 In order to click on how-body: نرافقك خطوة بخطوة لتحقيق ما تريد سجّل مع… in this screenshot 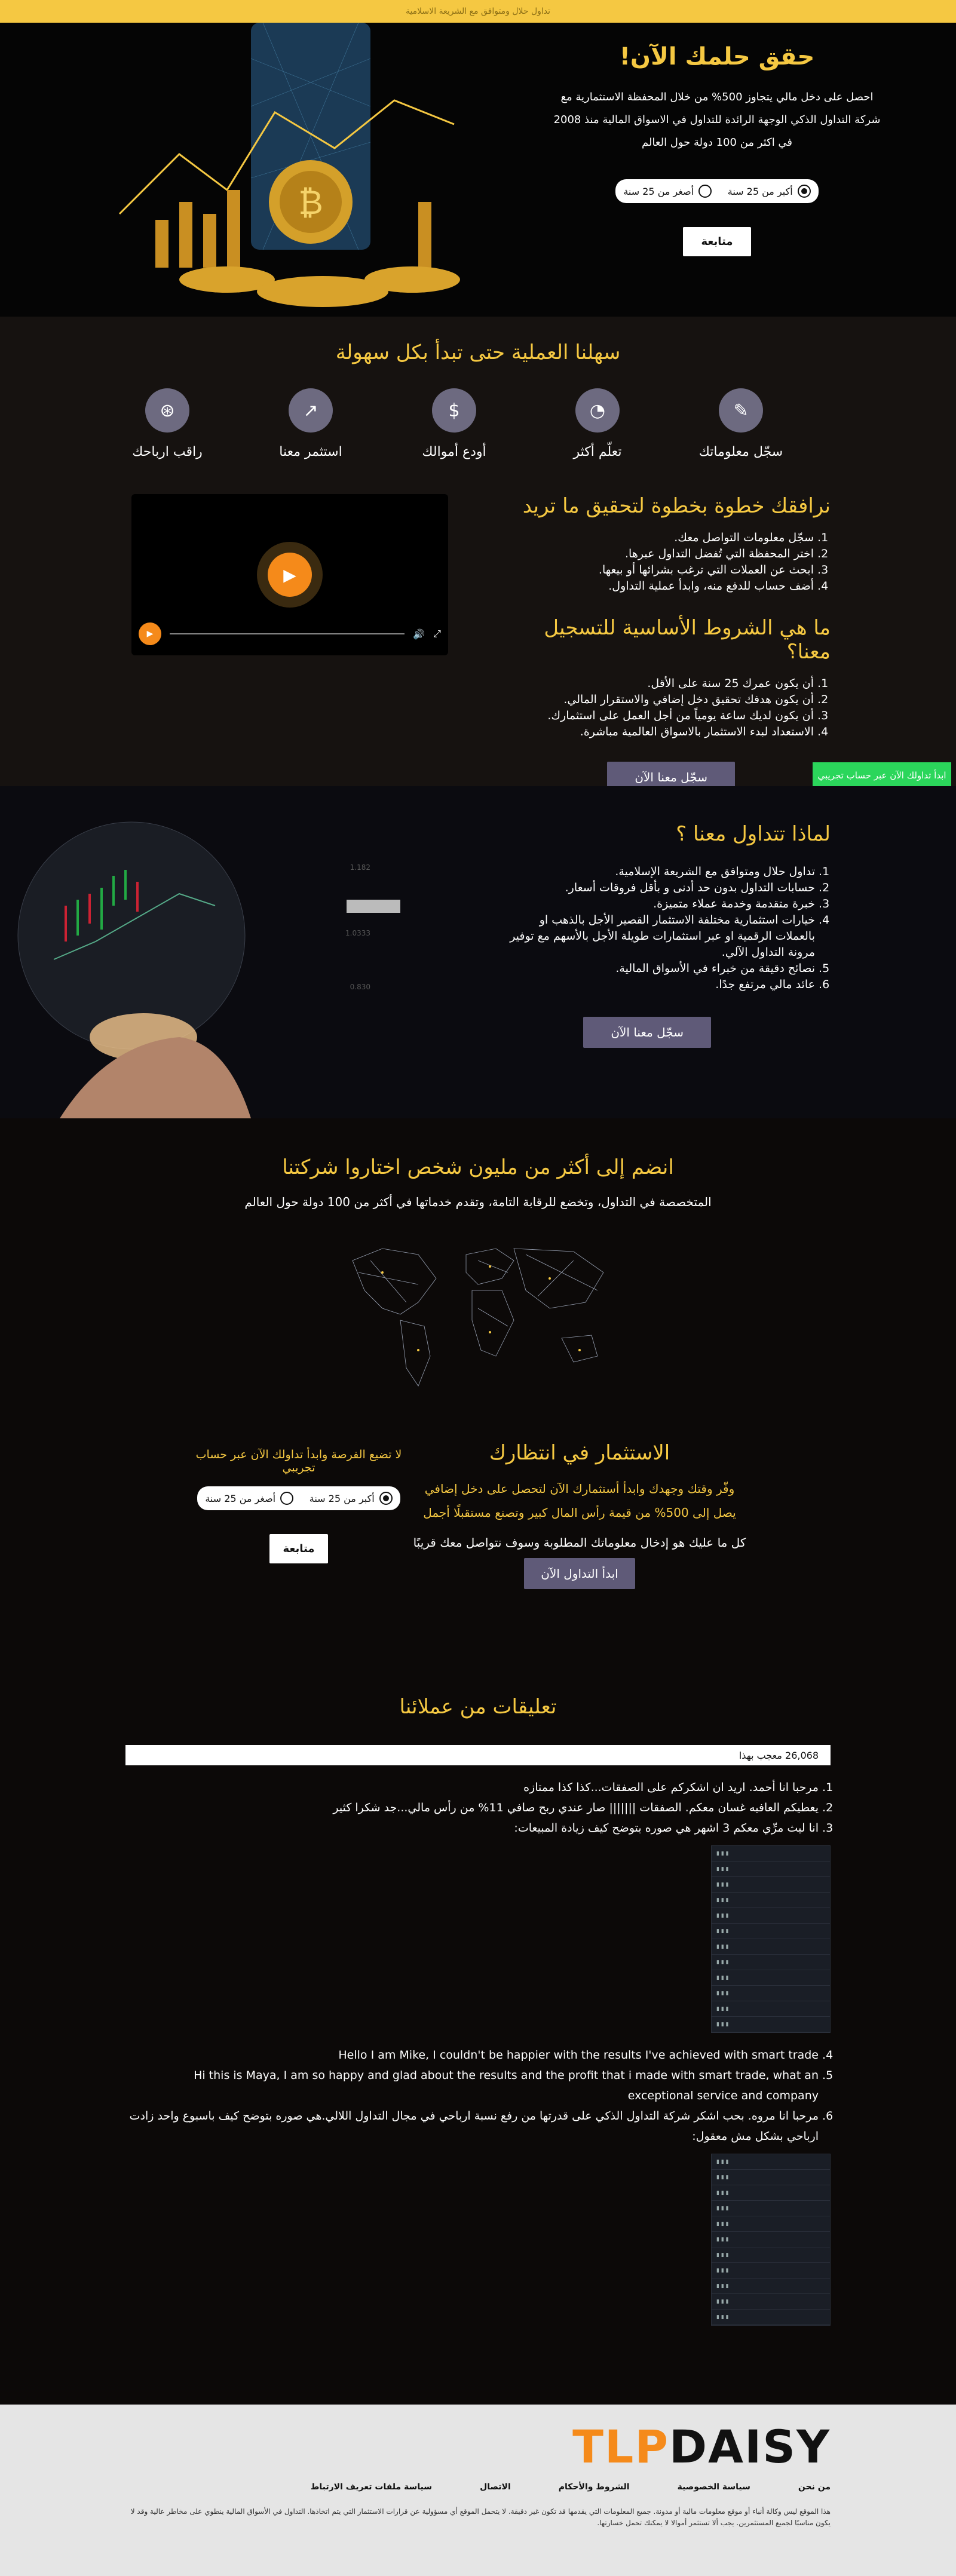, I will do `click(478, 643)`.